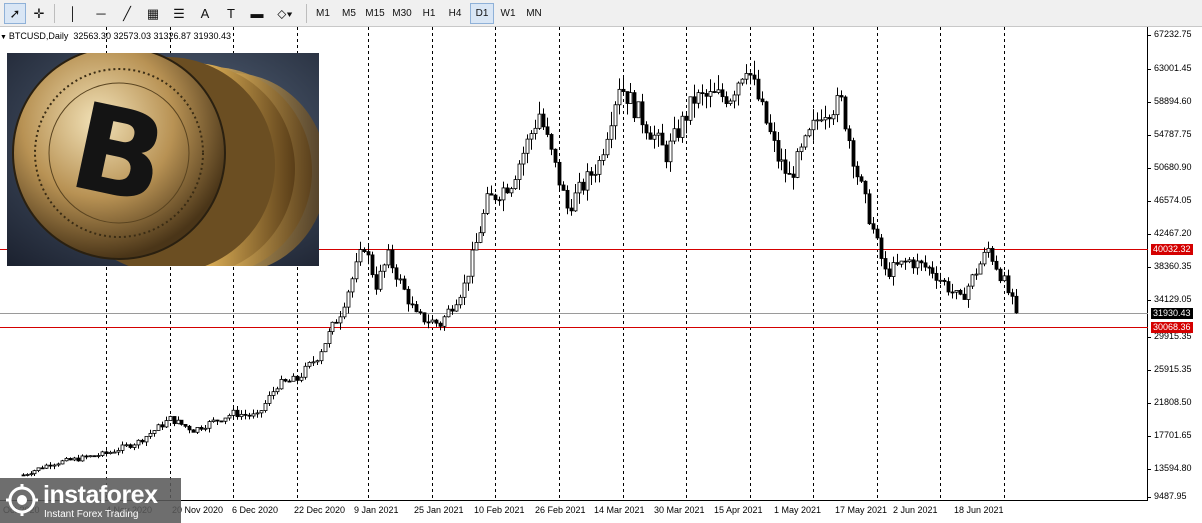  What do you see at coordinates (285, 13) in the screenshot?
I see `shapes-icon: ⬦▾` at bounding box center [285, 13].